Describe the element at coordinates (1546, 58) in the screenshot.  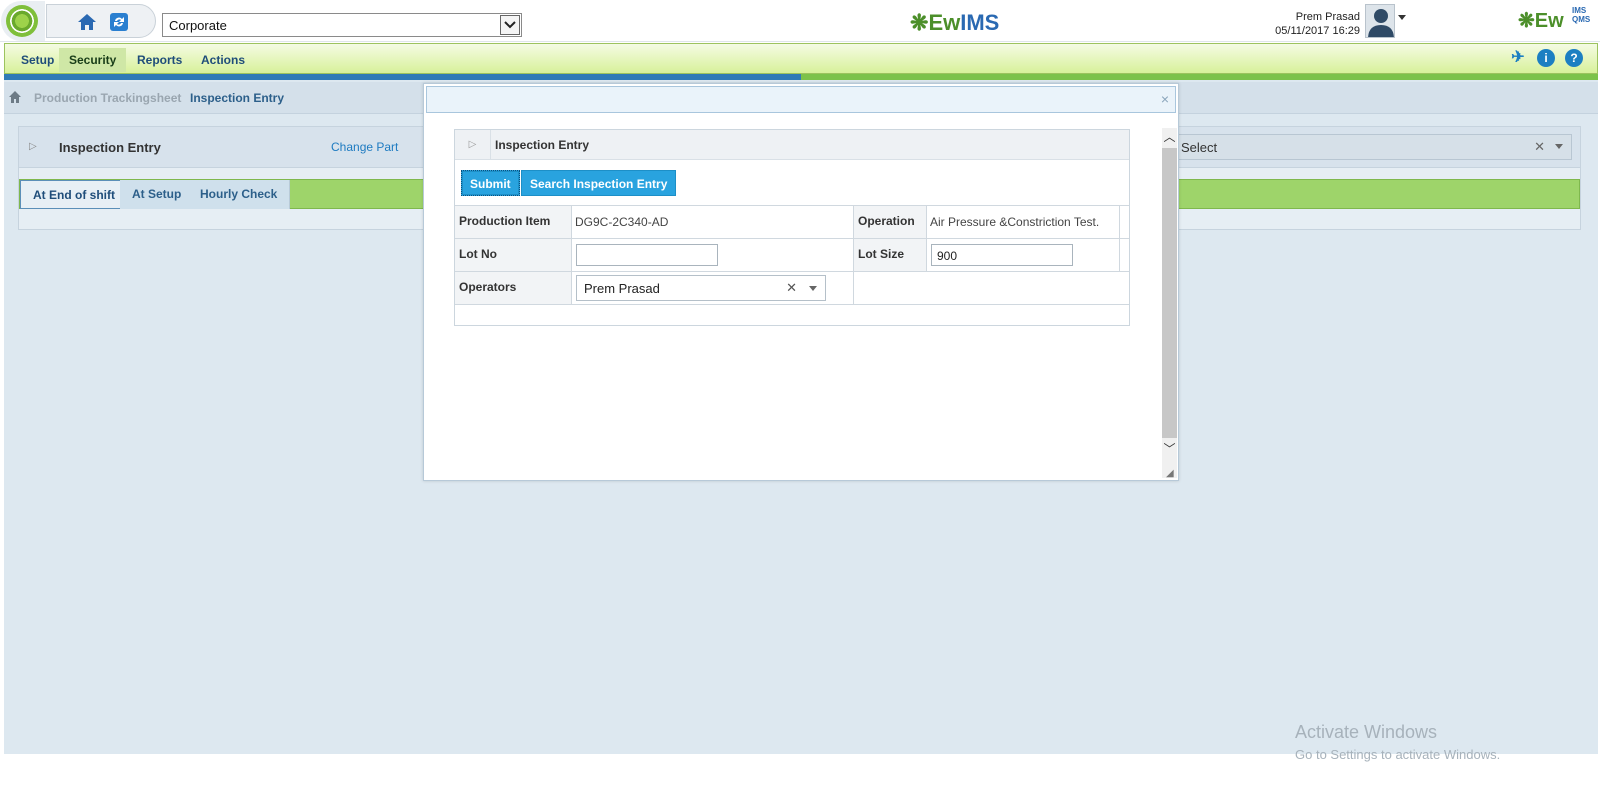
I see `info-icon: i` at that location.